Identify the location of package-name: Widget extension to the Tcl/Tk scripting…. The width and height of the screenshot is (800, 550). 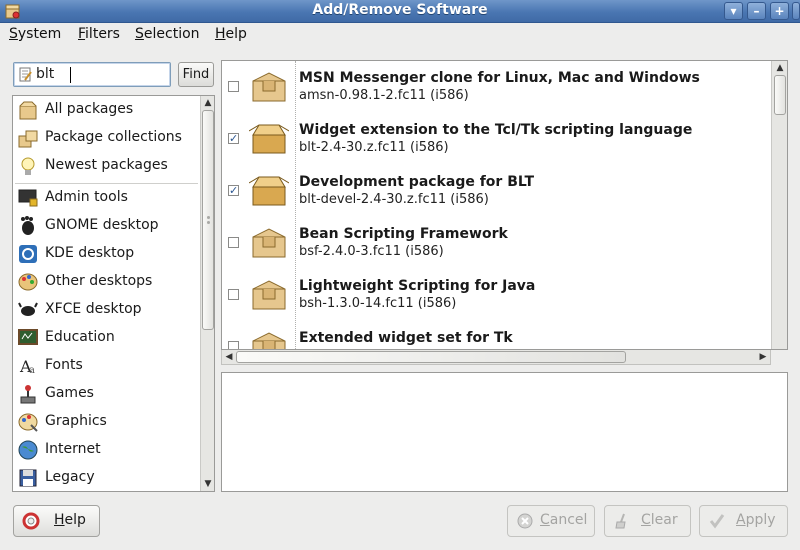
(496, 130).